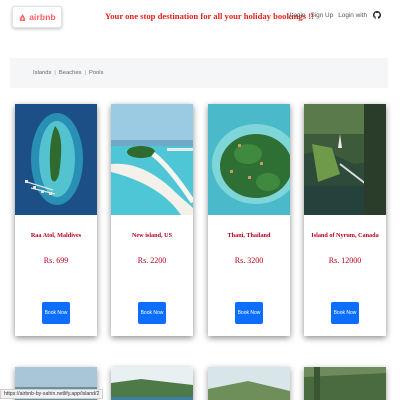  Describe the element at coordinates (249, 260) in the screenshot. I see `listing-price: Rs. 3200` at that location.